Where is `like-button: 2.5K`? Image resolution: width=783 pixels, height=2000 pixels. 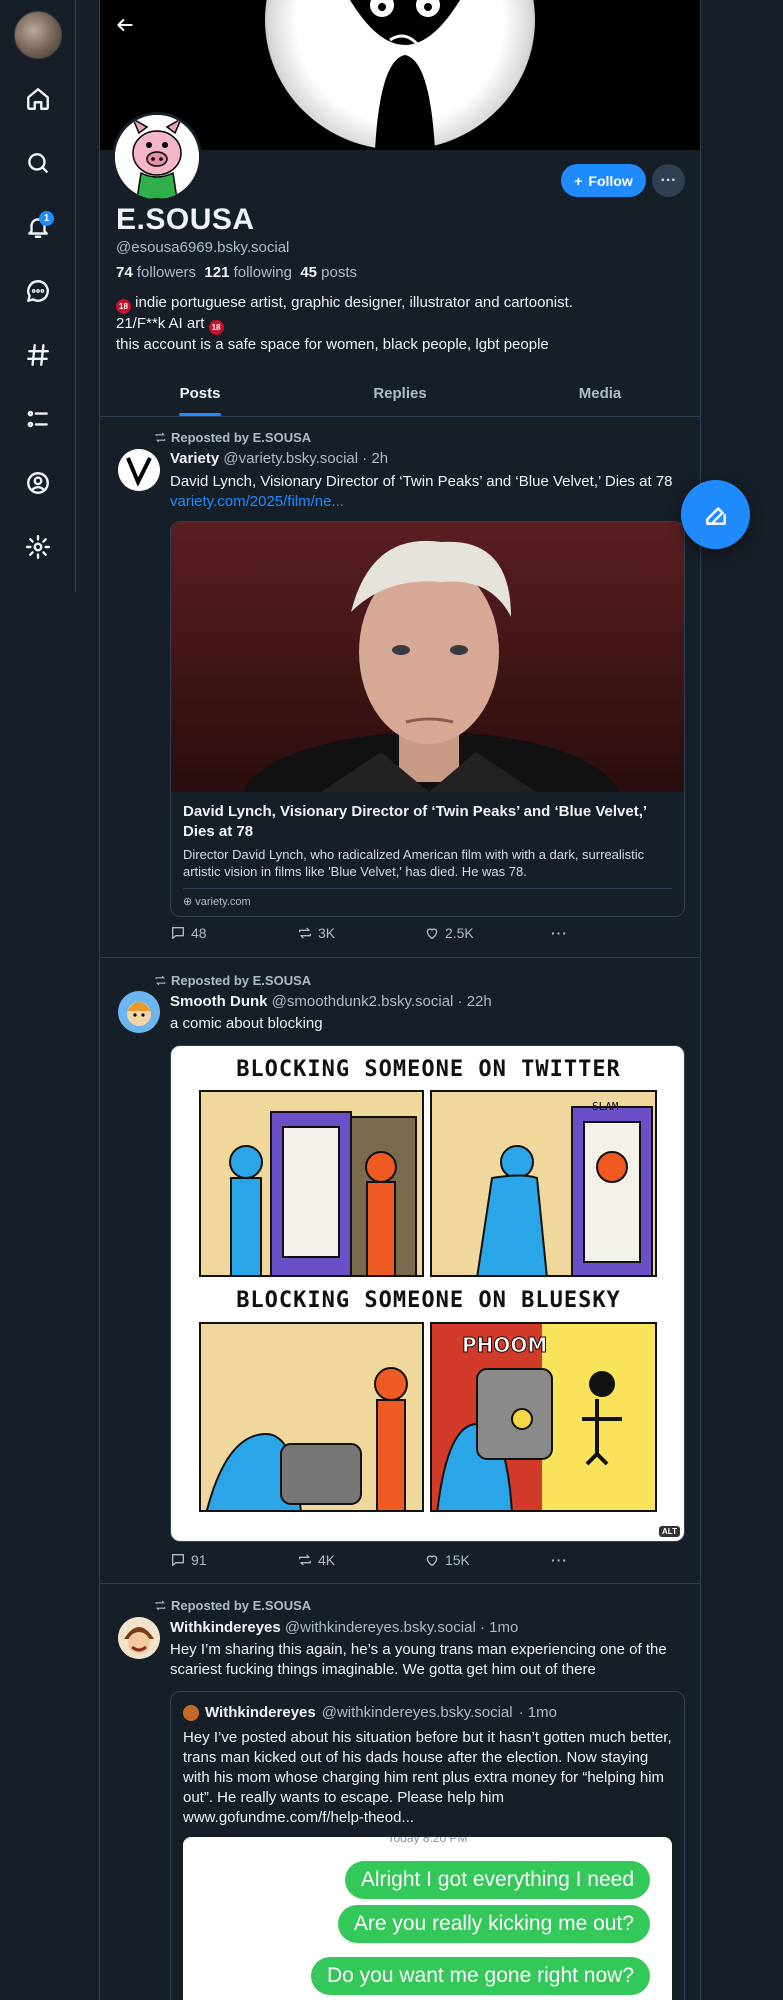
like-button: 2.5K is located at coordinates (487, 933).